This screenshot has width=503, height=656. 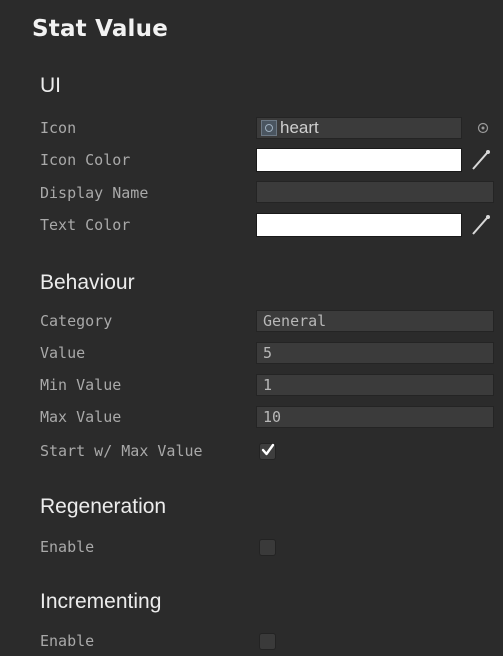 What do you see at coordinates (103, 506) in the screenshot?
I see `section-heading-regeneration: Regeneration` at bounding box center [103, 506].